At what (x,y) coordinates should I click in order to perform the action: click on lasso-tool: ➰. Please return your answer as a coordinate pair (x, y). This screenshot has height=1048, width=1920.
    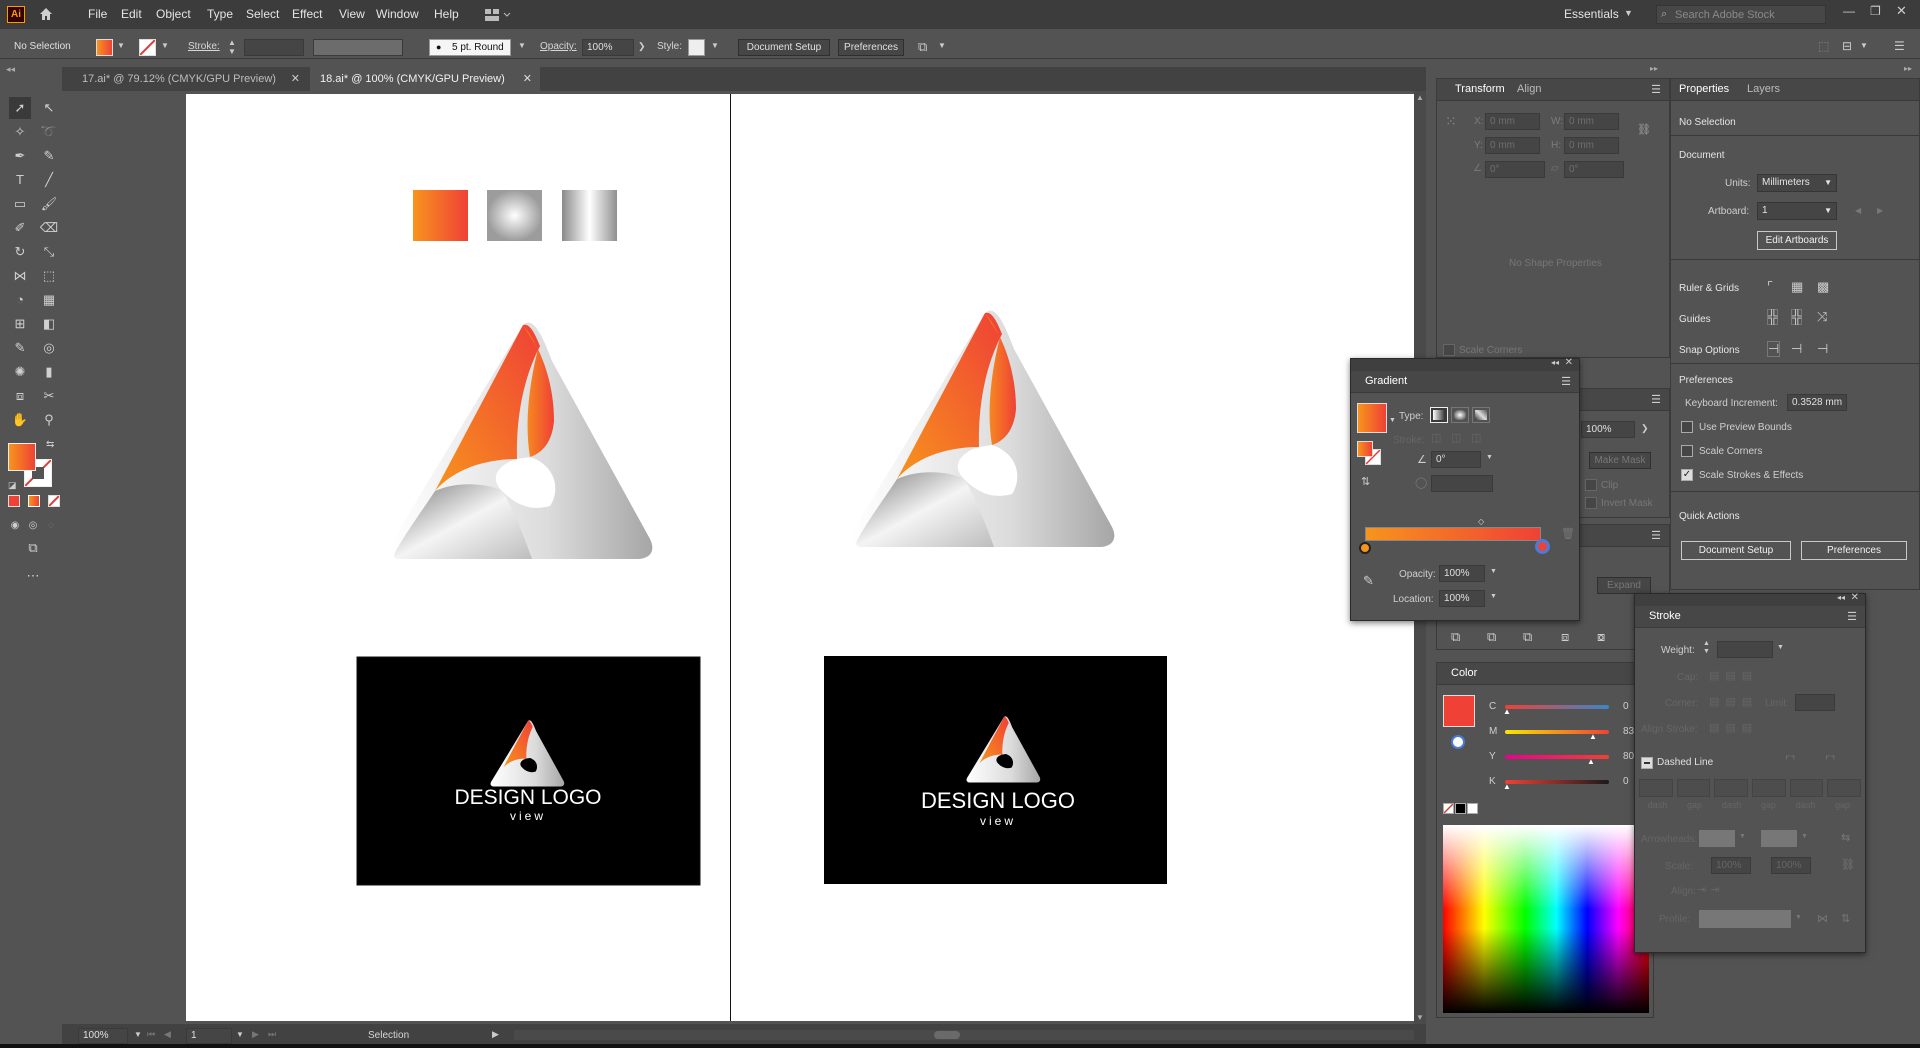
    Looking at the image, I should click on (49, 132).